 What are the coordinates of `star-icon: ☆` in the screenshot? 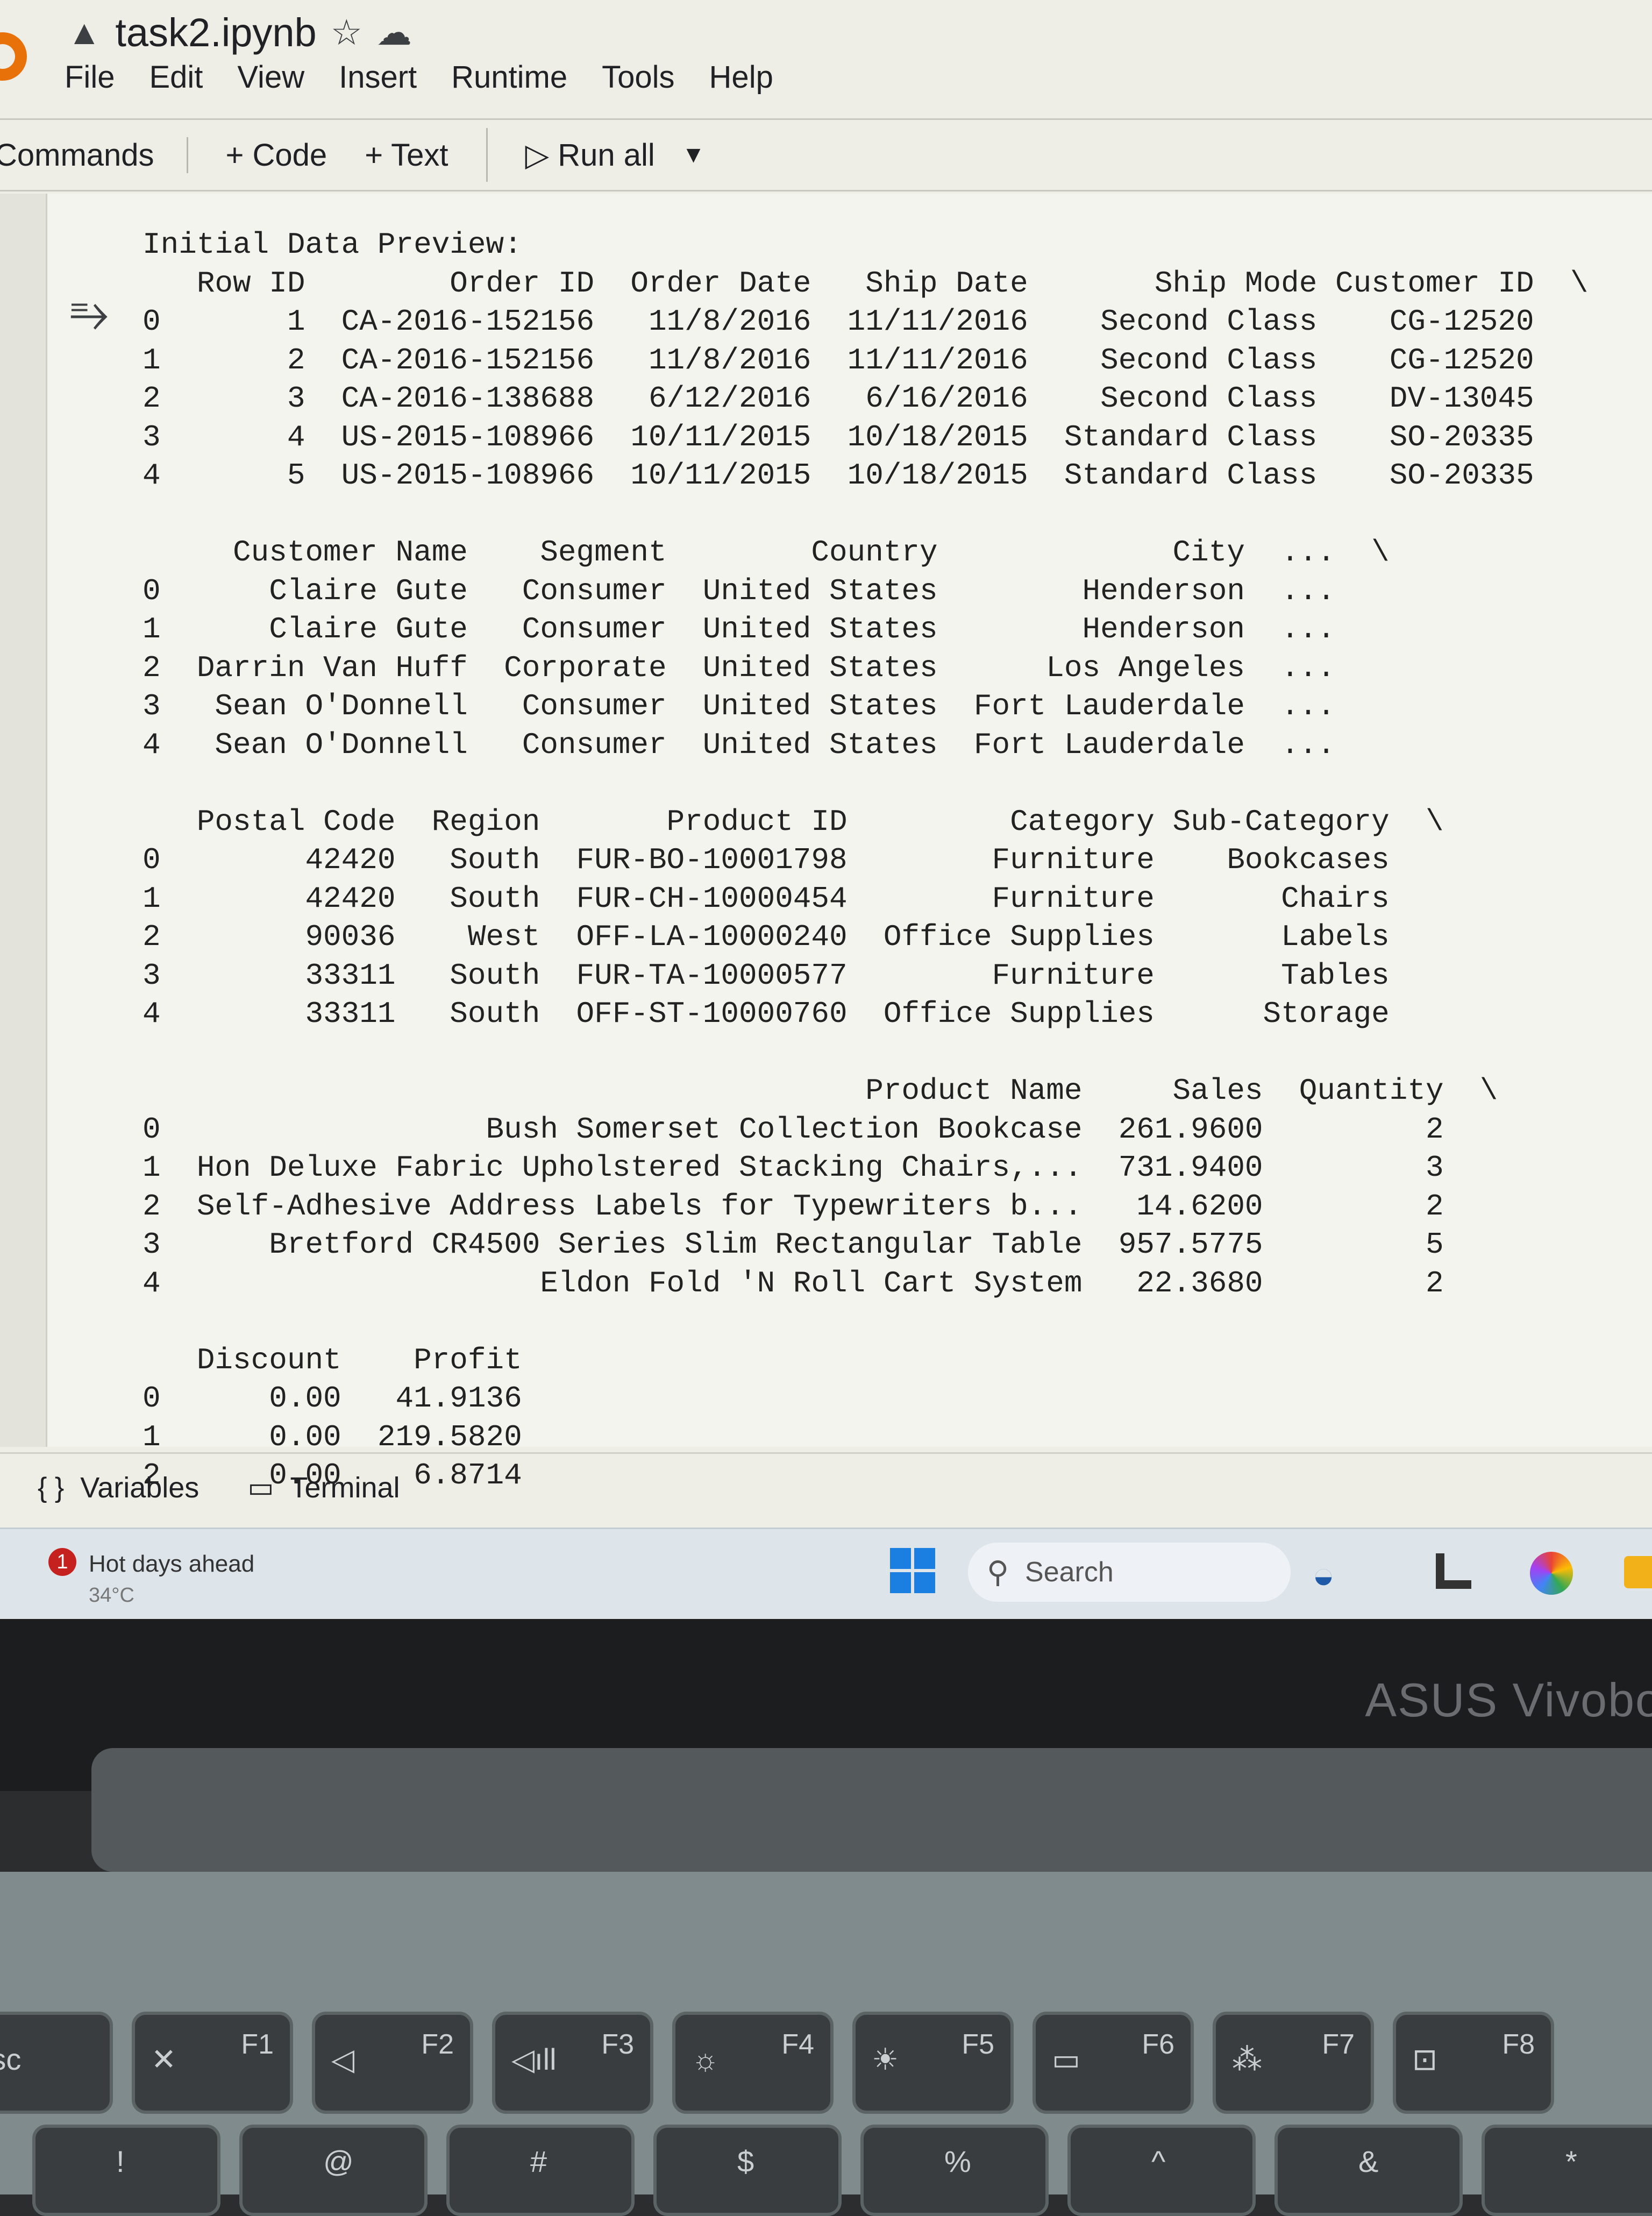 It's located at (346, 32).